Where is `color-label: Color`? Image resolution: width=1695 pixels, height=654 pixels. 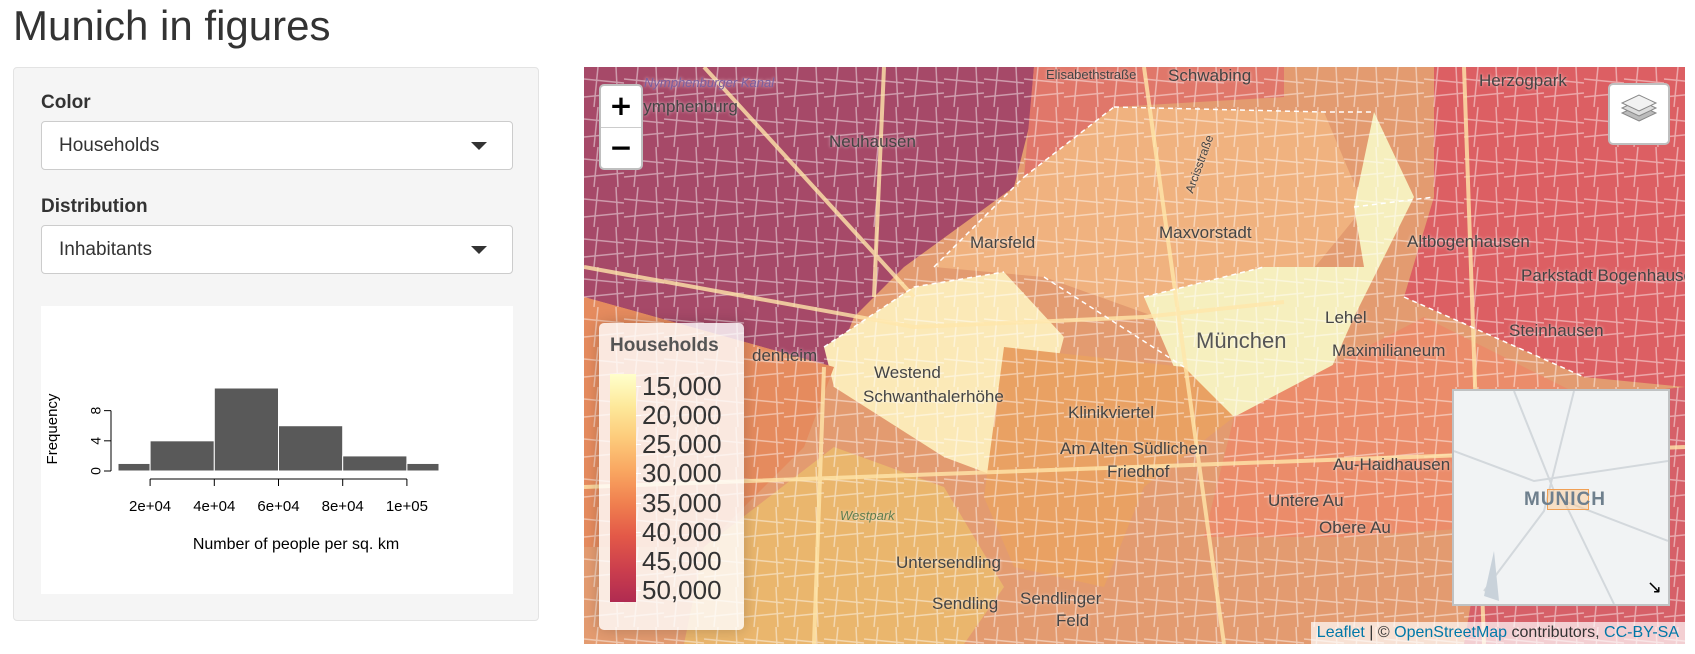 color-label: Color is located at coordinates (66, 102).